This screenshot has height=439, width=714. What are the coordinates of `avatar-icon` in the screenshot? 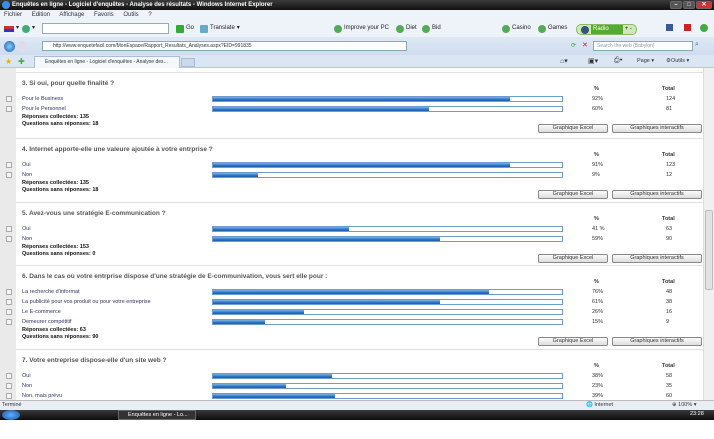 It's located at (704, 28).